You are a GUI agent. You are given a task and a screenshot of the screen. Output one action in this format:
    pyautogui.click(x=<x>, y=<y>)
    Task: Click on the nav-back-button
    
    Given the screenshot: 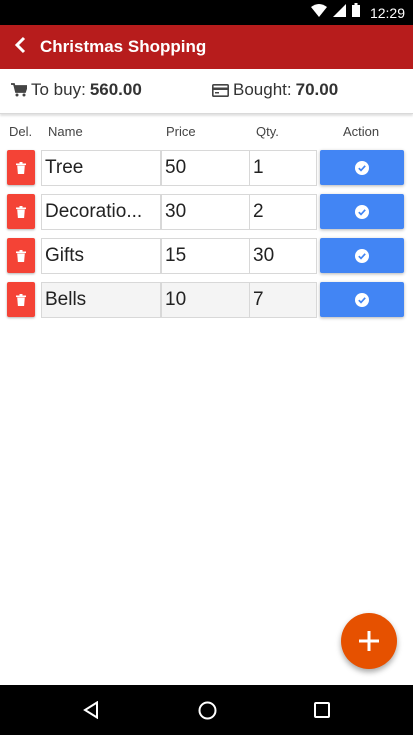 What is the action you would take?
    pyautogui.click(x=91, y=710)
    